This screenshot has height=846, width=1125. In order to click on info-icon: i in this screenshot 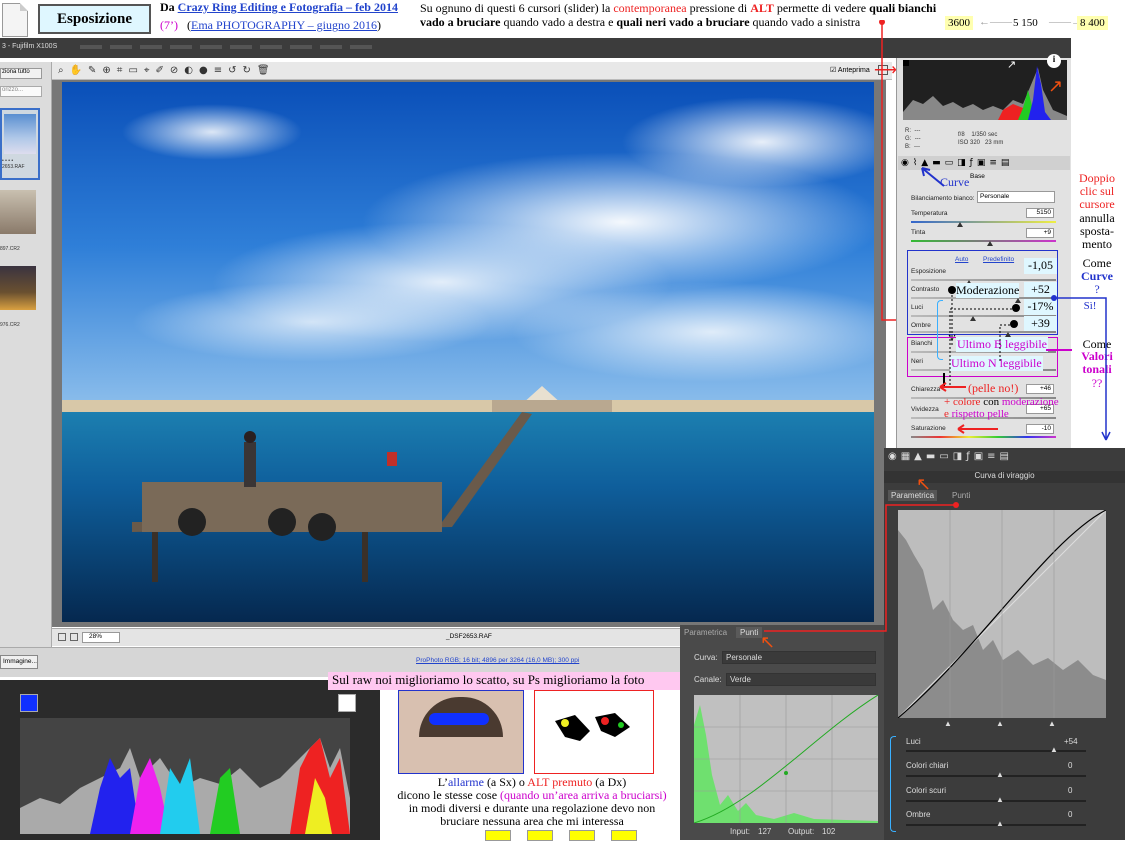, I will do `click(1054, 61)`.